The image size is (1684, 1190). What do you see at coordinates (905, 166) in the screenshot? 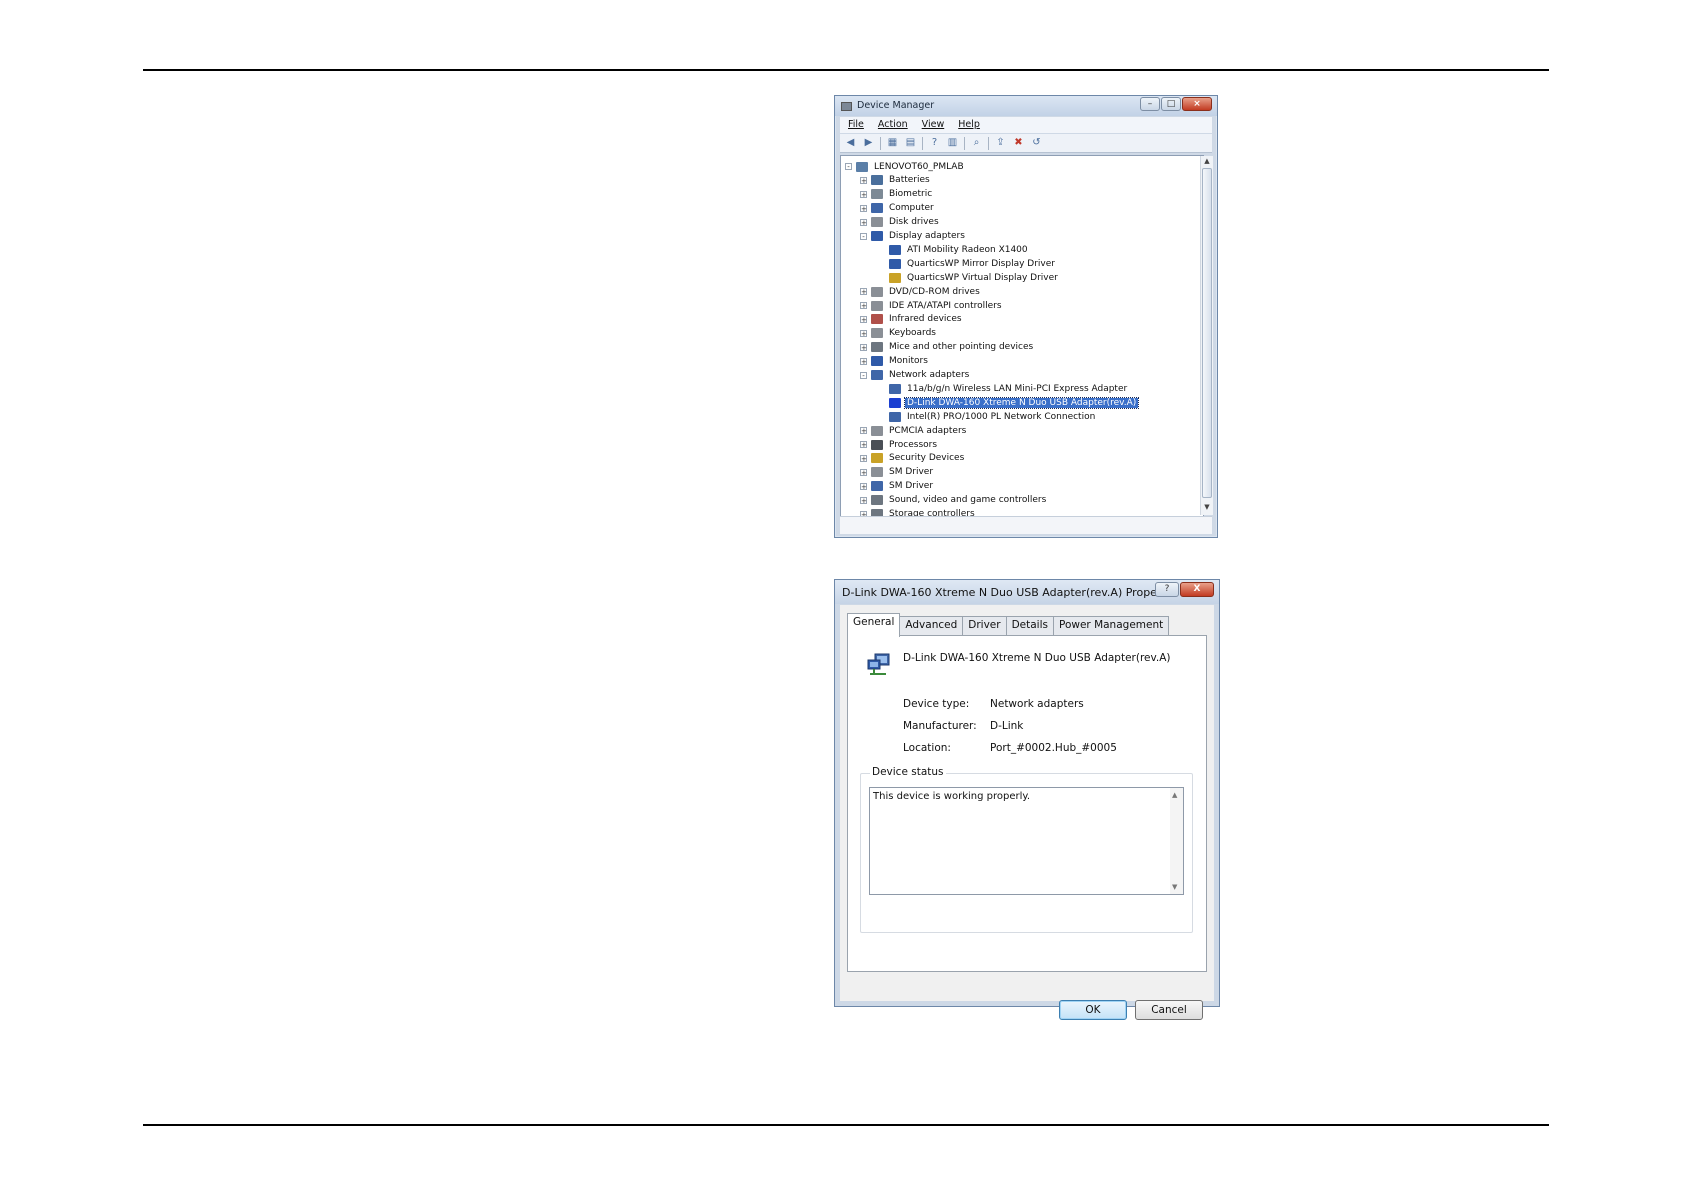
I see `tree-node: - LENOVOT60_PMLAB` at bounding box center [905, 166].